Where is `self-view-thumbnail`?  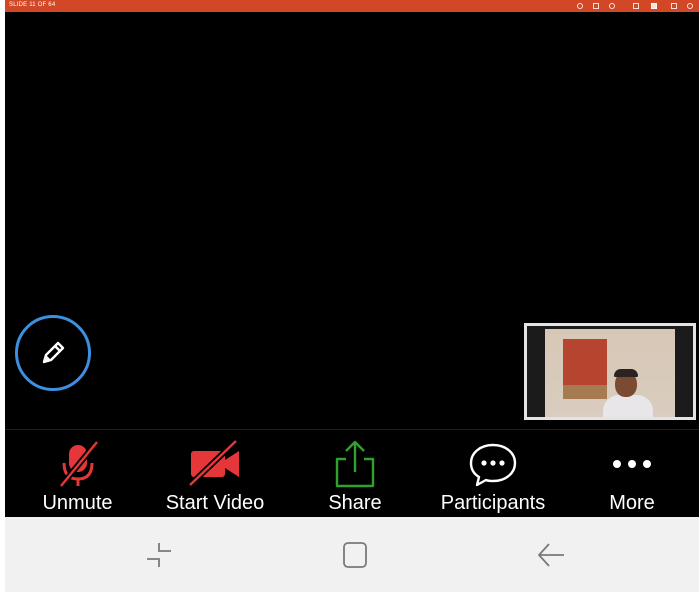
self-view-thumbnail is located at coordinates (610, 371).